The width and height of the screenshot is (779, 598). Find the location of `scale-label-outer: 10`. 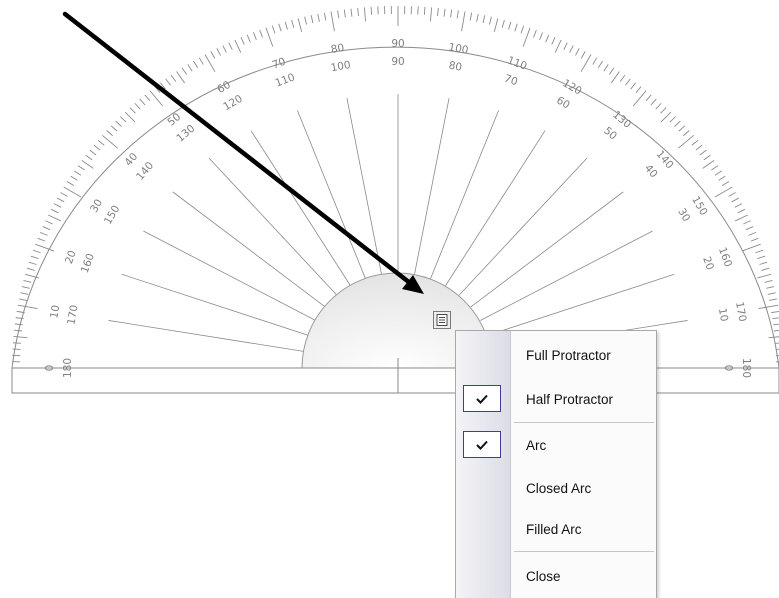

scale-label-outer: 10 is located at coordinates (55, 311).